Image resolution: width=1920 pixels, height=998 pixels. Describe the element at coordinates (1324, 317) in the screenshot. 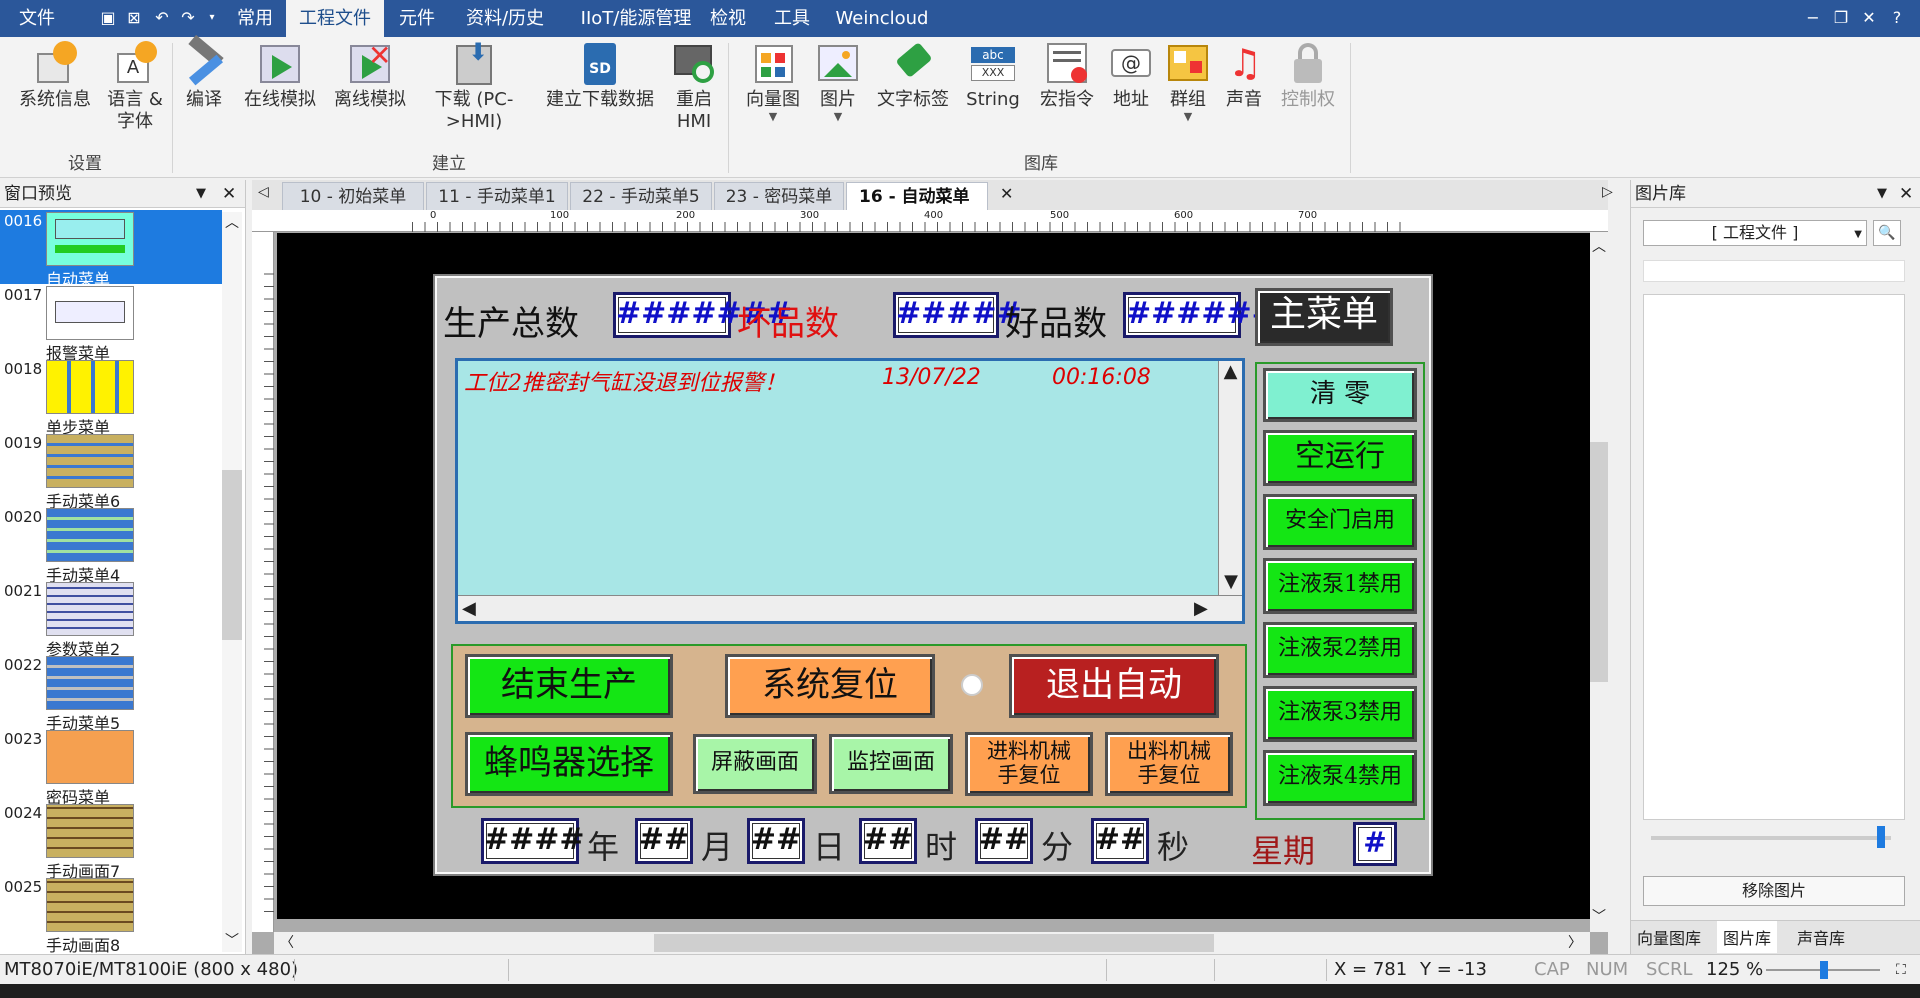

I see `main-menu-button: 主菜单` at that location.